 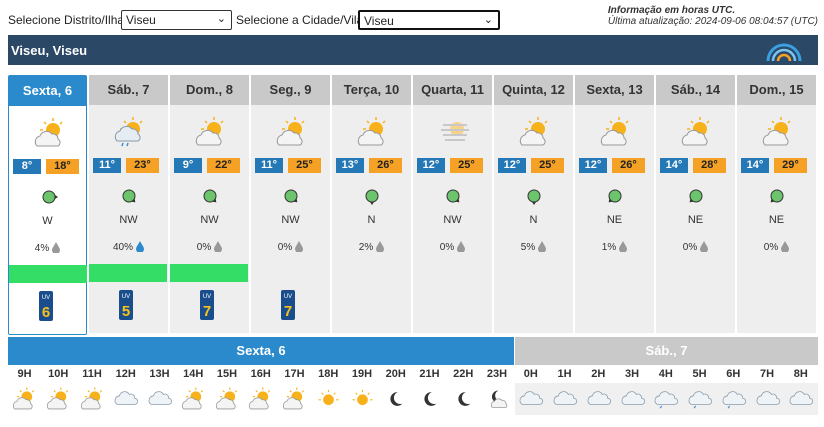 I want to click on hourly-day-header-2: Sáb., 7, so click(x=666, y=351).